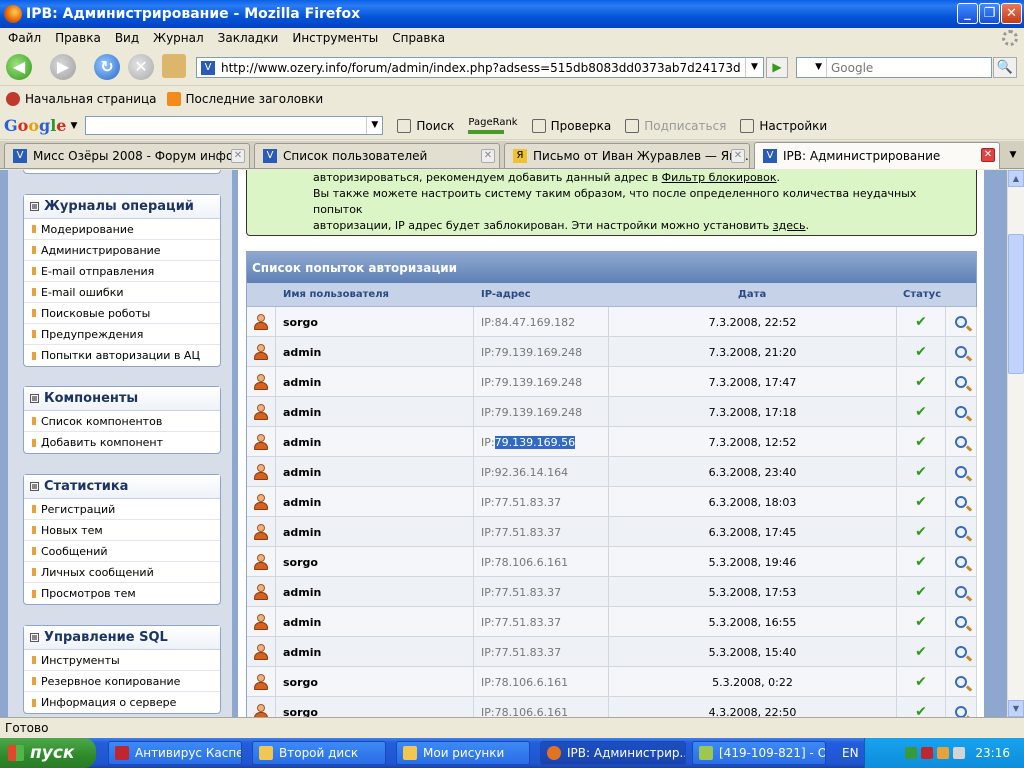  Describe the element at coordinates (812, 67) in the screenshot. I see `search-engine-dropdown: ▼` at that location.